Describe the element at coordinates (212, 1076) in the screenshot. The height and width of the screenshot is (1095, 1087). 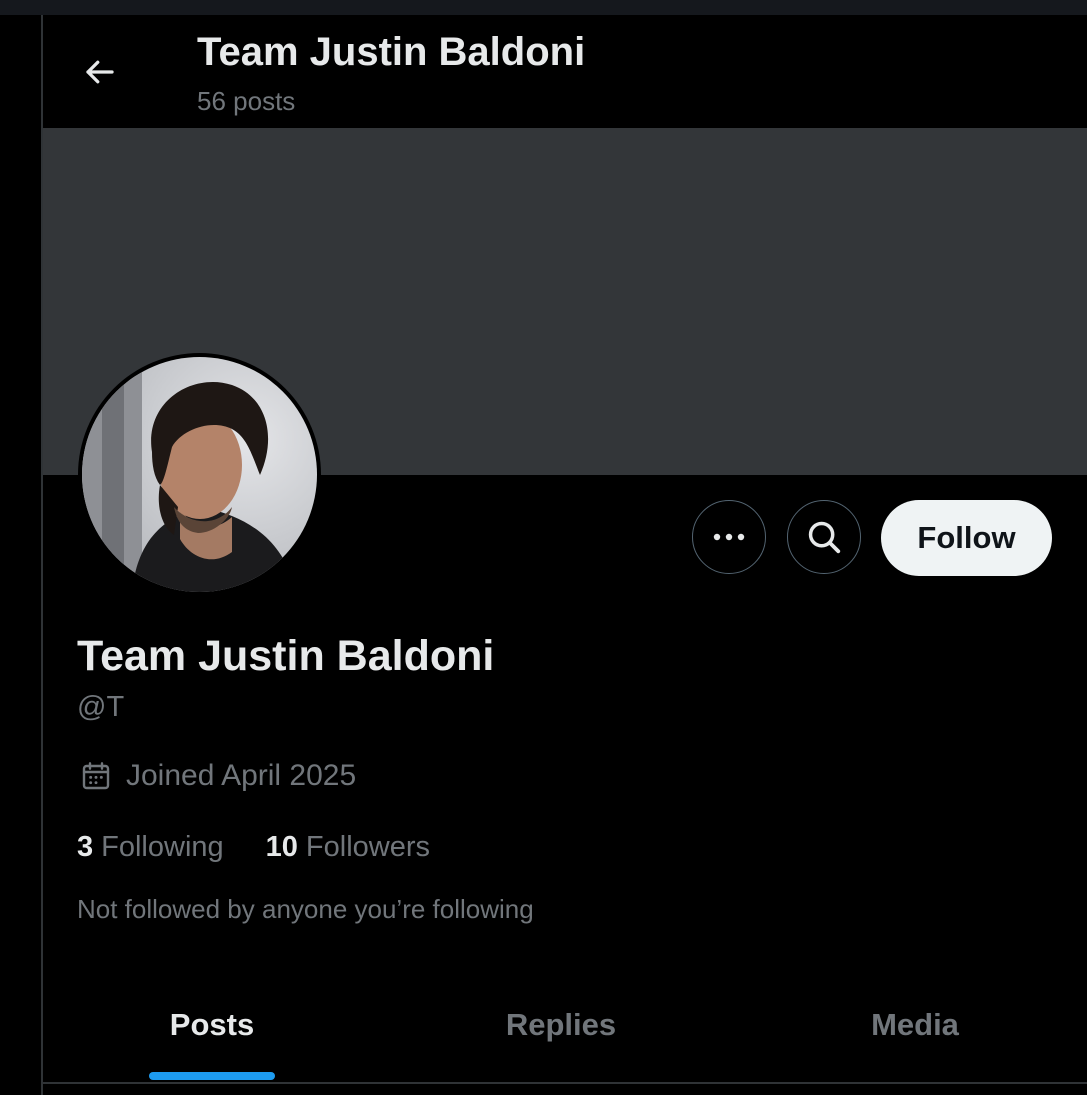
I see `active-tab-indicator` at that location.